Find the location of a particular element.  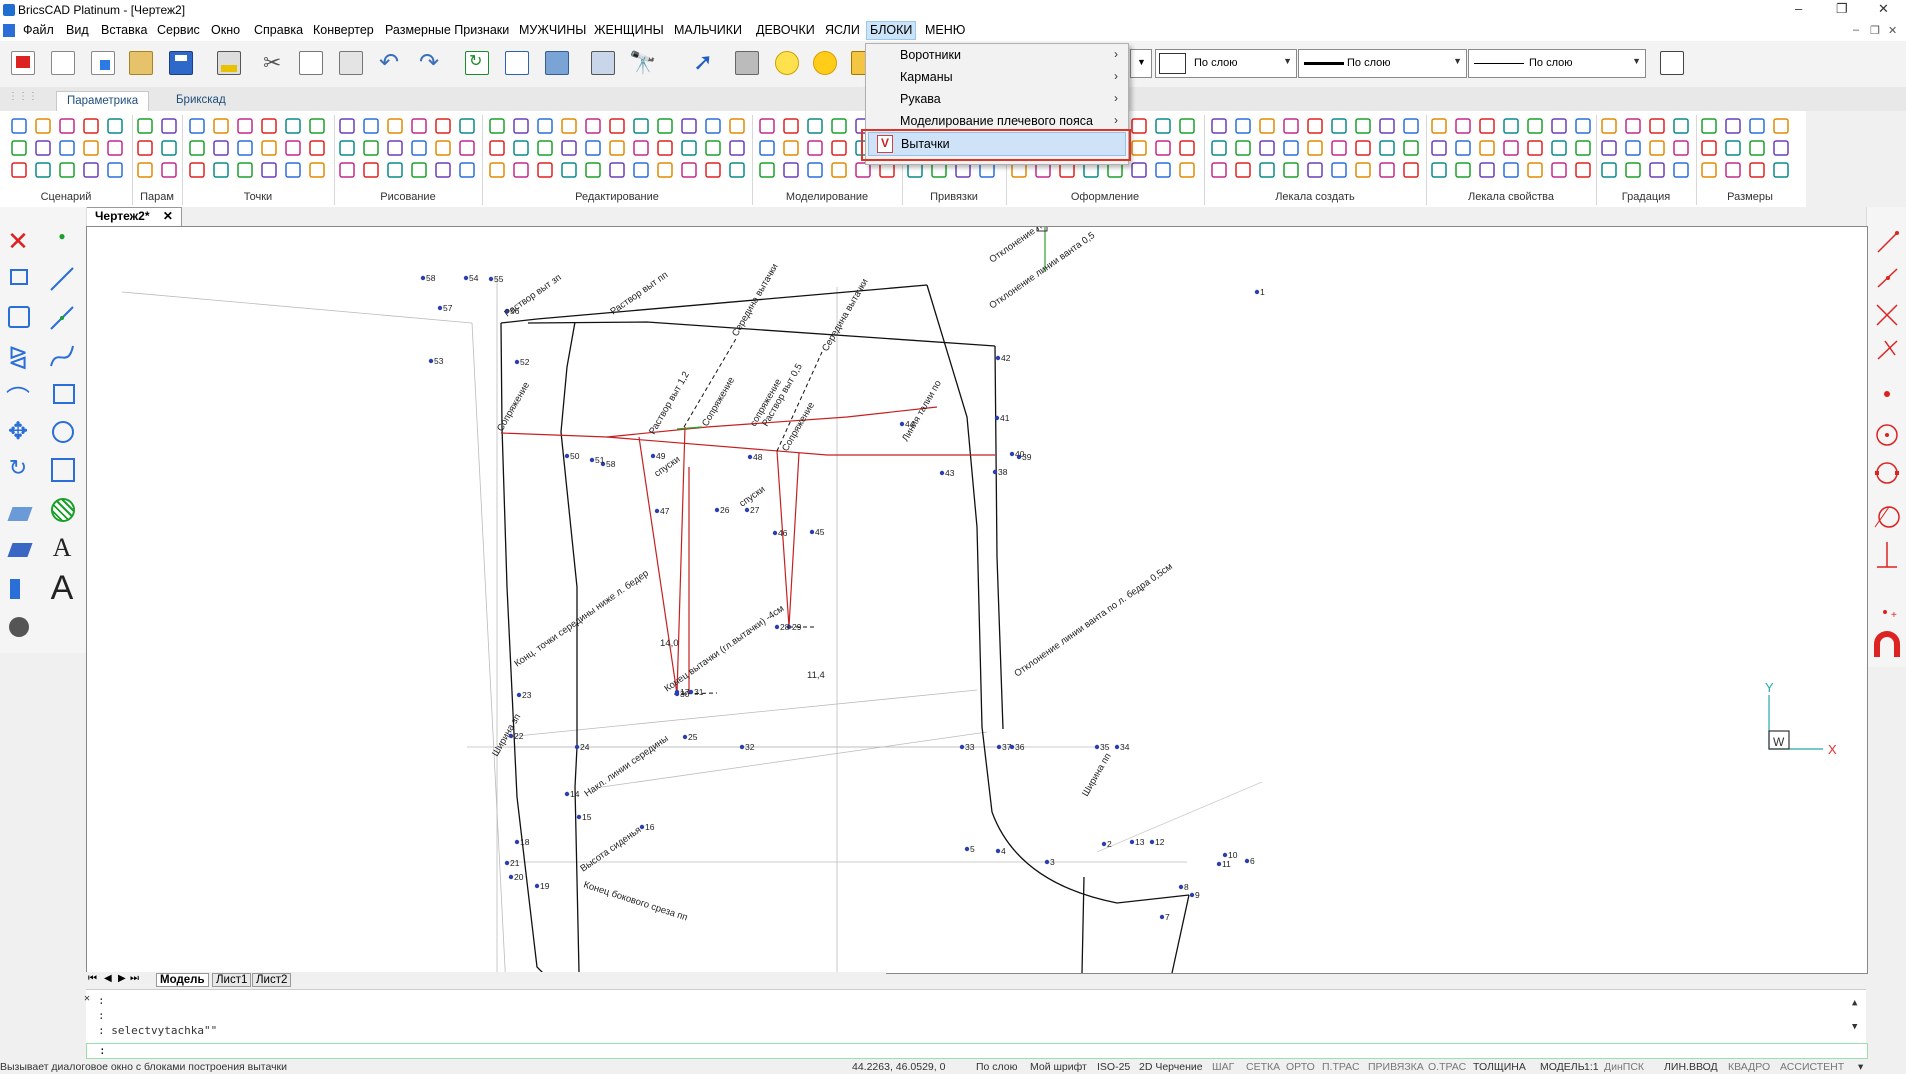

edit-notes-icon is located at coordinates (1672, 63).